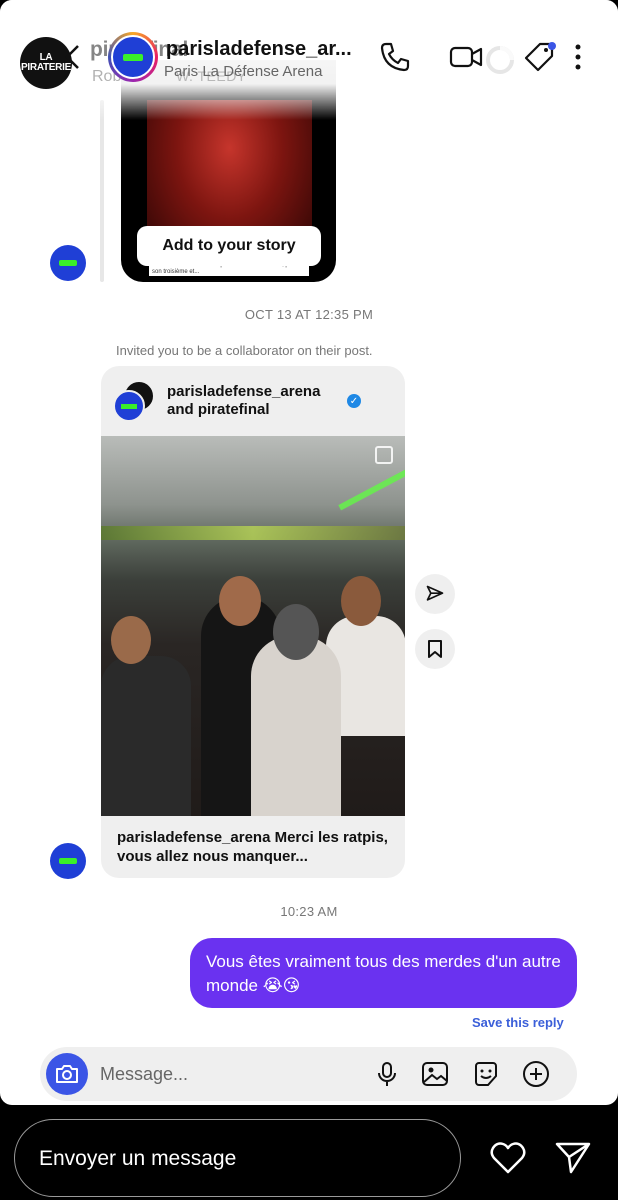 The width and height of the screenshot is (618, 1200). Describe the element at coordinates (536, 1074) in the screenshot. I see `add-icon` at that location.